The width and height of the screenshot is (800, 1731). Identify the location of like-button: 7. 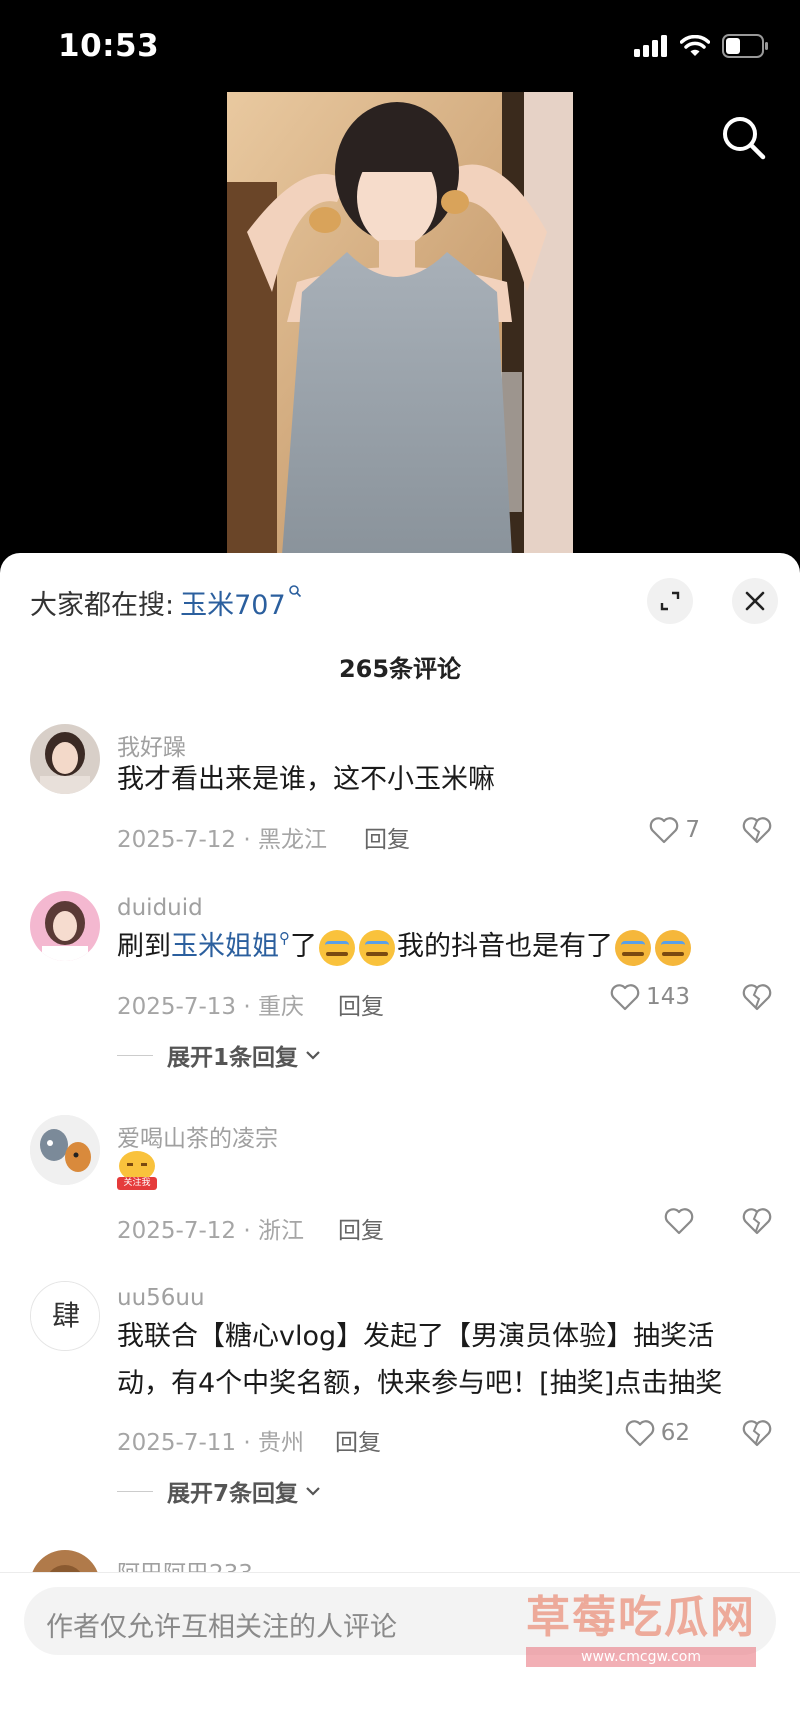
(674, 830).